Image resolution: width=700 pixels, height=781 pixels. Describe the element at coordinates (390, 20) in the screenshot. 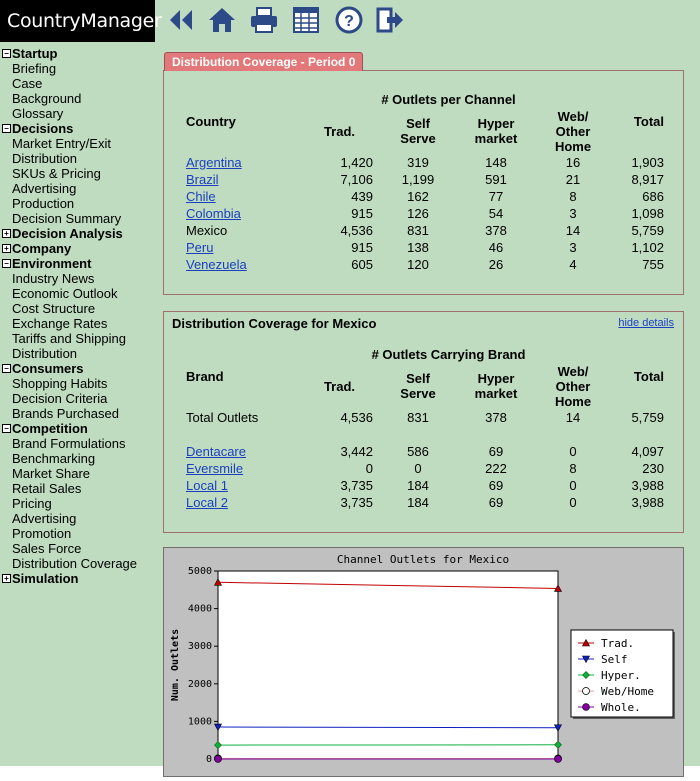

I see `exit-icon` at that location.